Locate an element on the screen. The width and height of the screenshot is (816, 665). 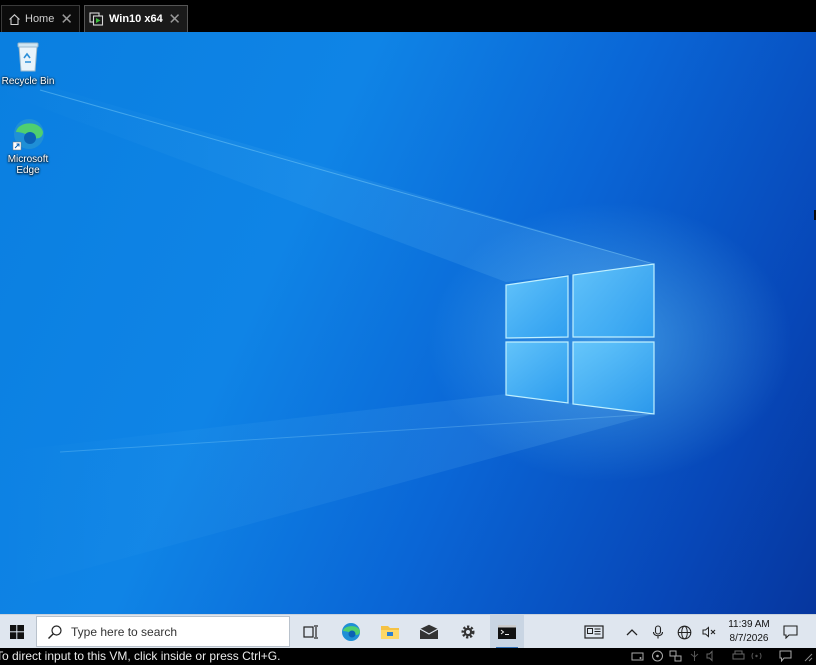
volume-button is located at coordinates (709, 632).